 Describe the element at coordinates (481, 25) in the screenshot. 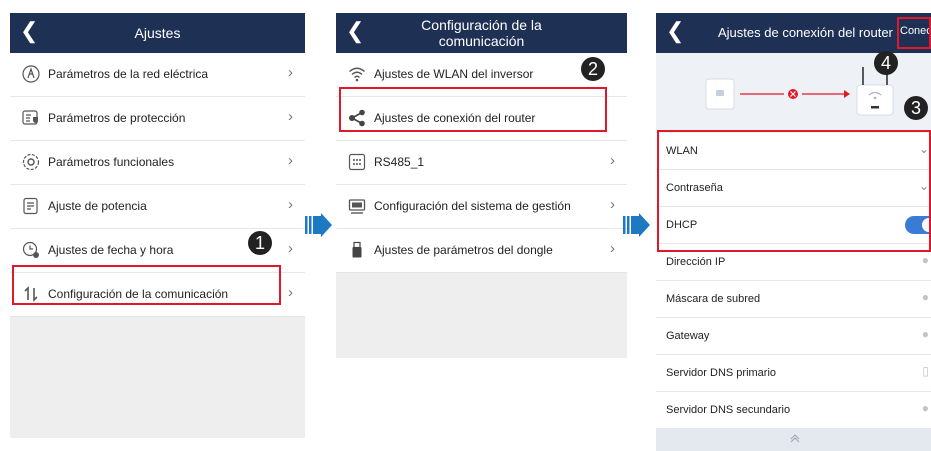

I see `page-title-line-1: Configuración de la` at that location.